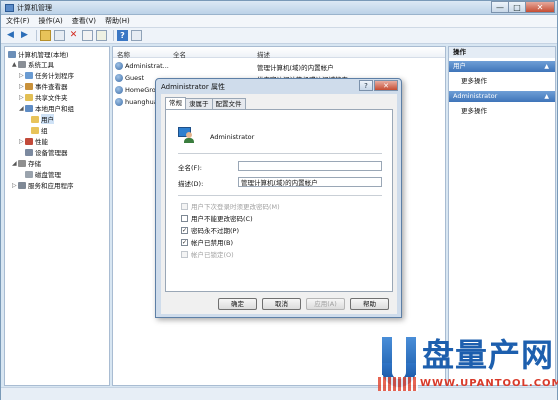 The height and width of the screenshot is (400, 558). Describe the element at coordinates (310, 182) in the screenshot. I see `description-field` at that location.